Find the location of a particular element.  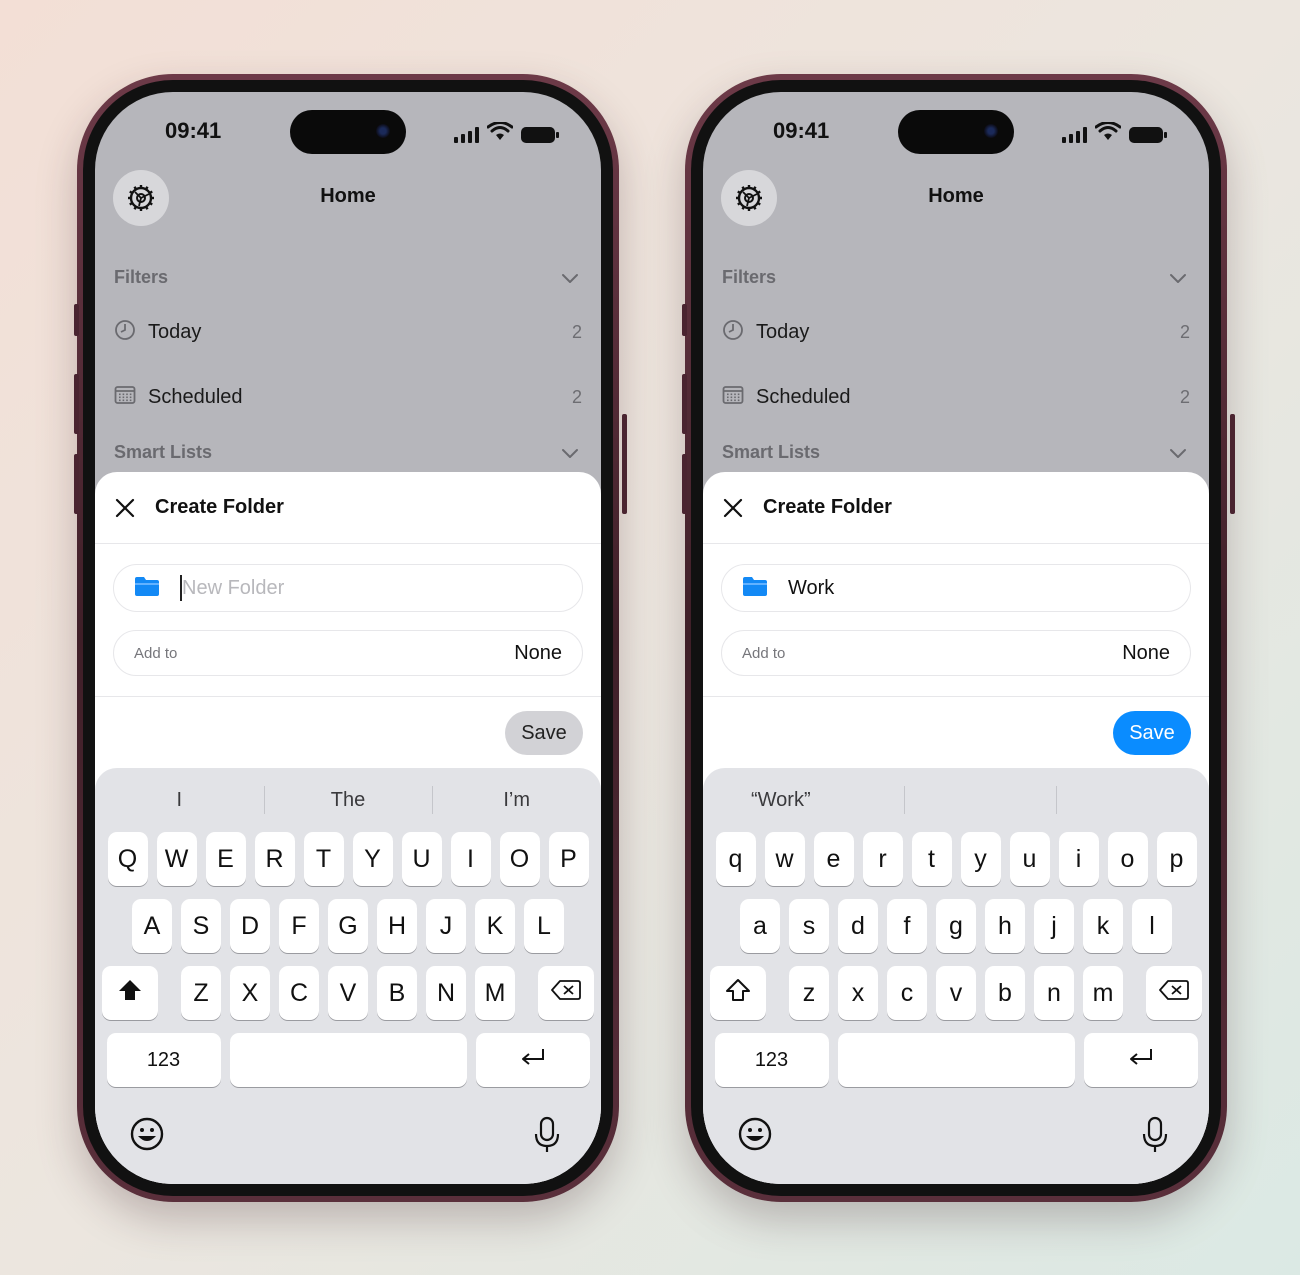

key: V is located at coordinates (348, 993).